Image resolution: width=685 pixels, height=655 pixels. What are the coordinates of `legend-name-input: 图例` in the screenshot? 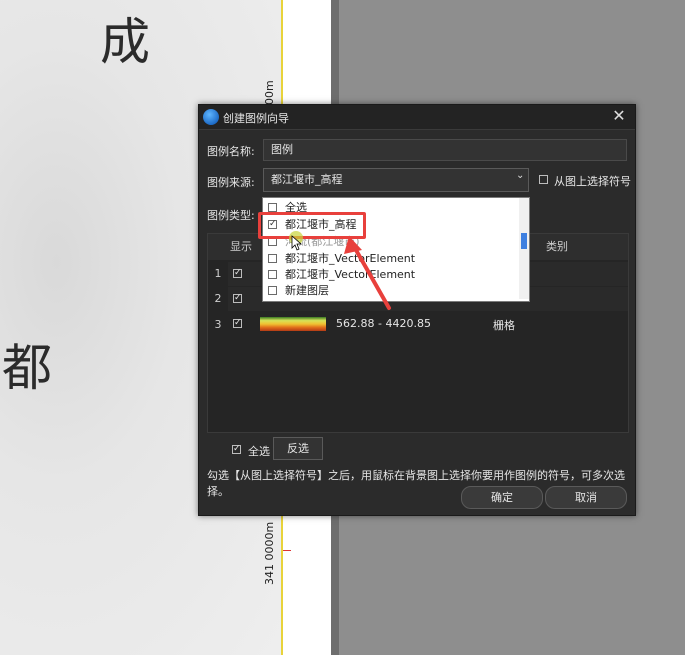 It's located at (445, 150).